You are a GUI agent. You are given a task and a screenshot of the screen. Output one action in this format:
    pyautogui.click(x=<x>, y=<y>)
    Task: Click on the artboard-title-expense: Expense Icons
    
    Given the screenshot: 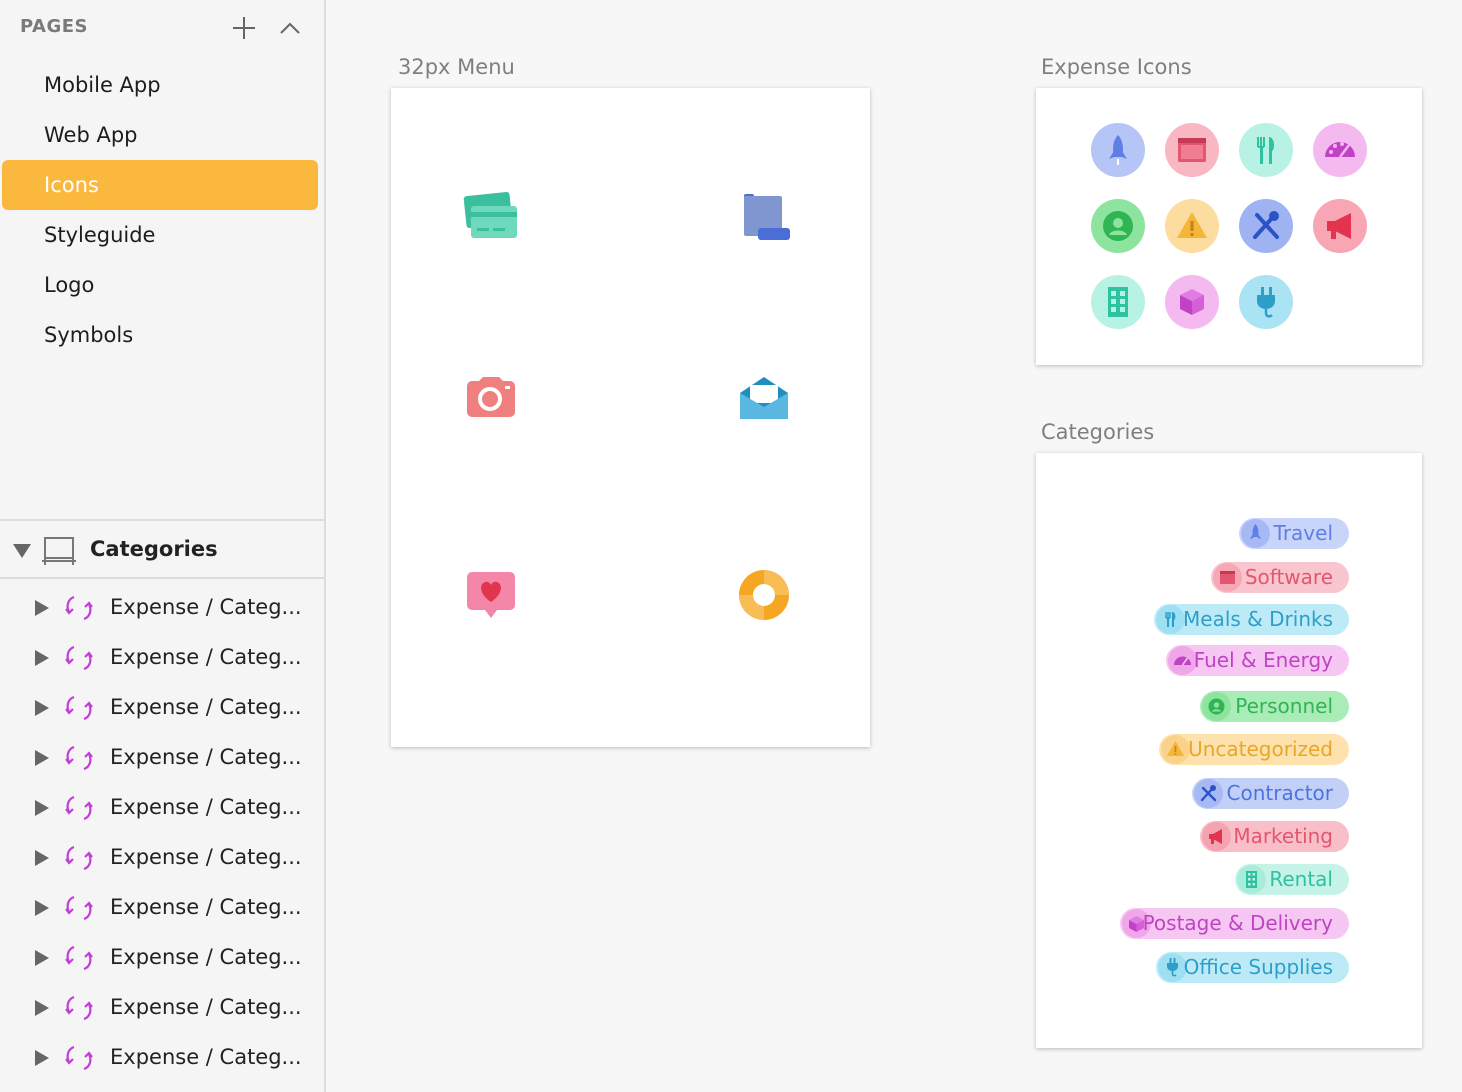 What is the action you would take?
    pyautogui.click(x=1116, y=67)
    